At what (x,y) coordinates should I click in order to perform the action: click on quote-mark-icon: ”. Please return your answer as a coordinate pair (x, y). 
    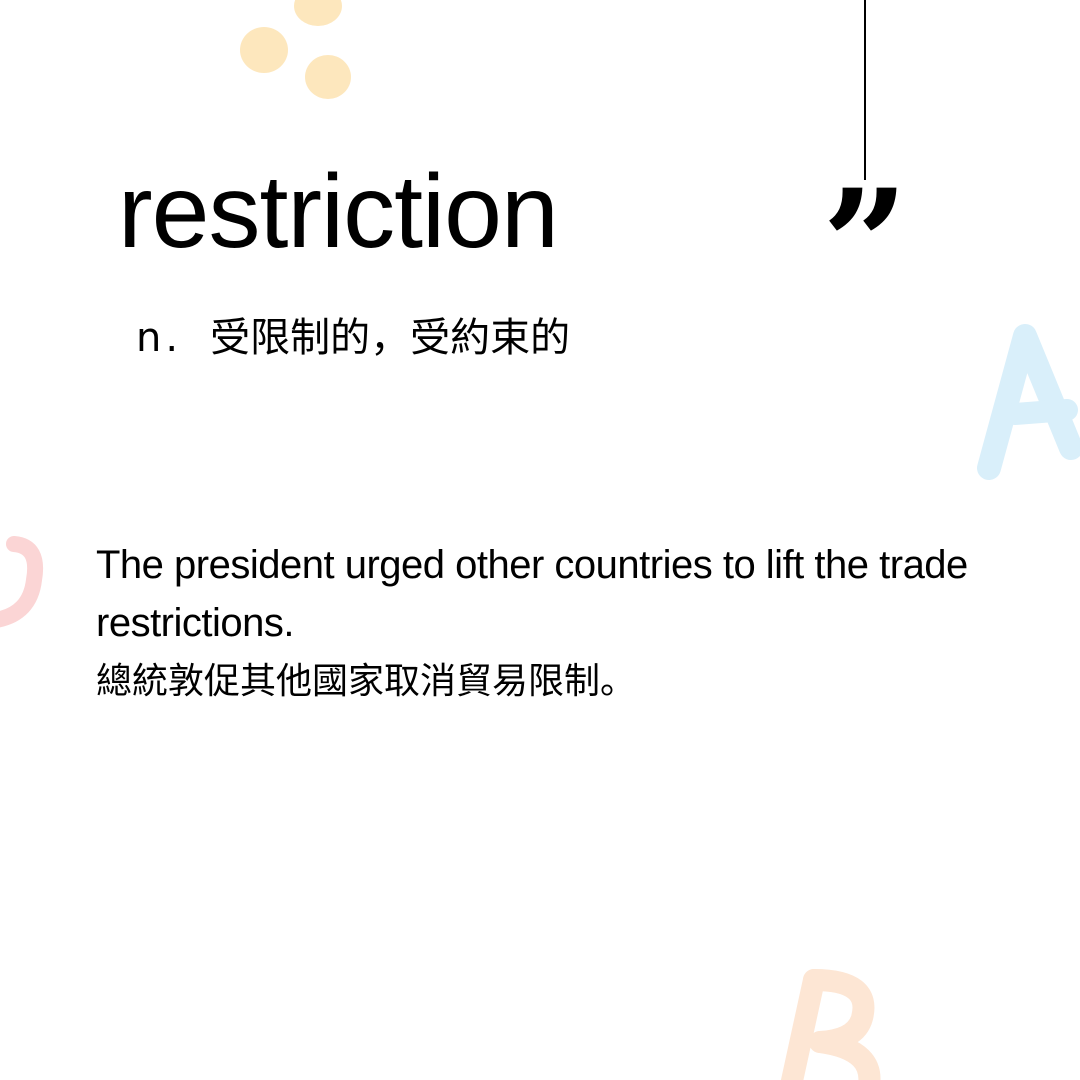
    Looking at the image, I should click on (865, 245).